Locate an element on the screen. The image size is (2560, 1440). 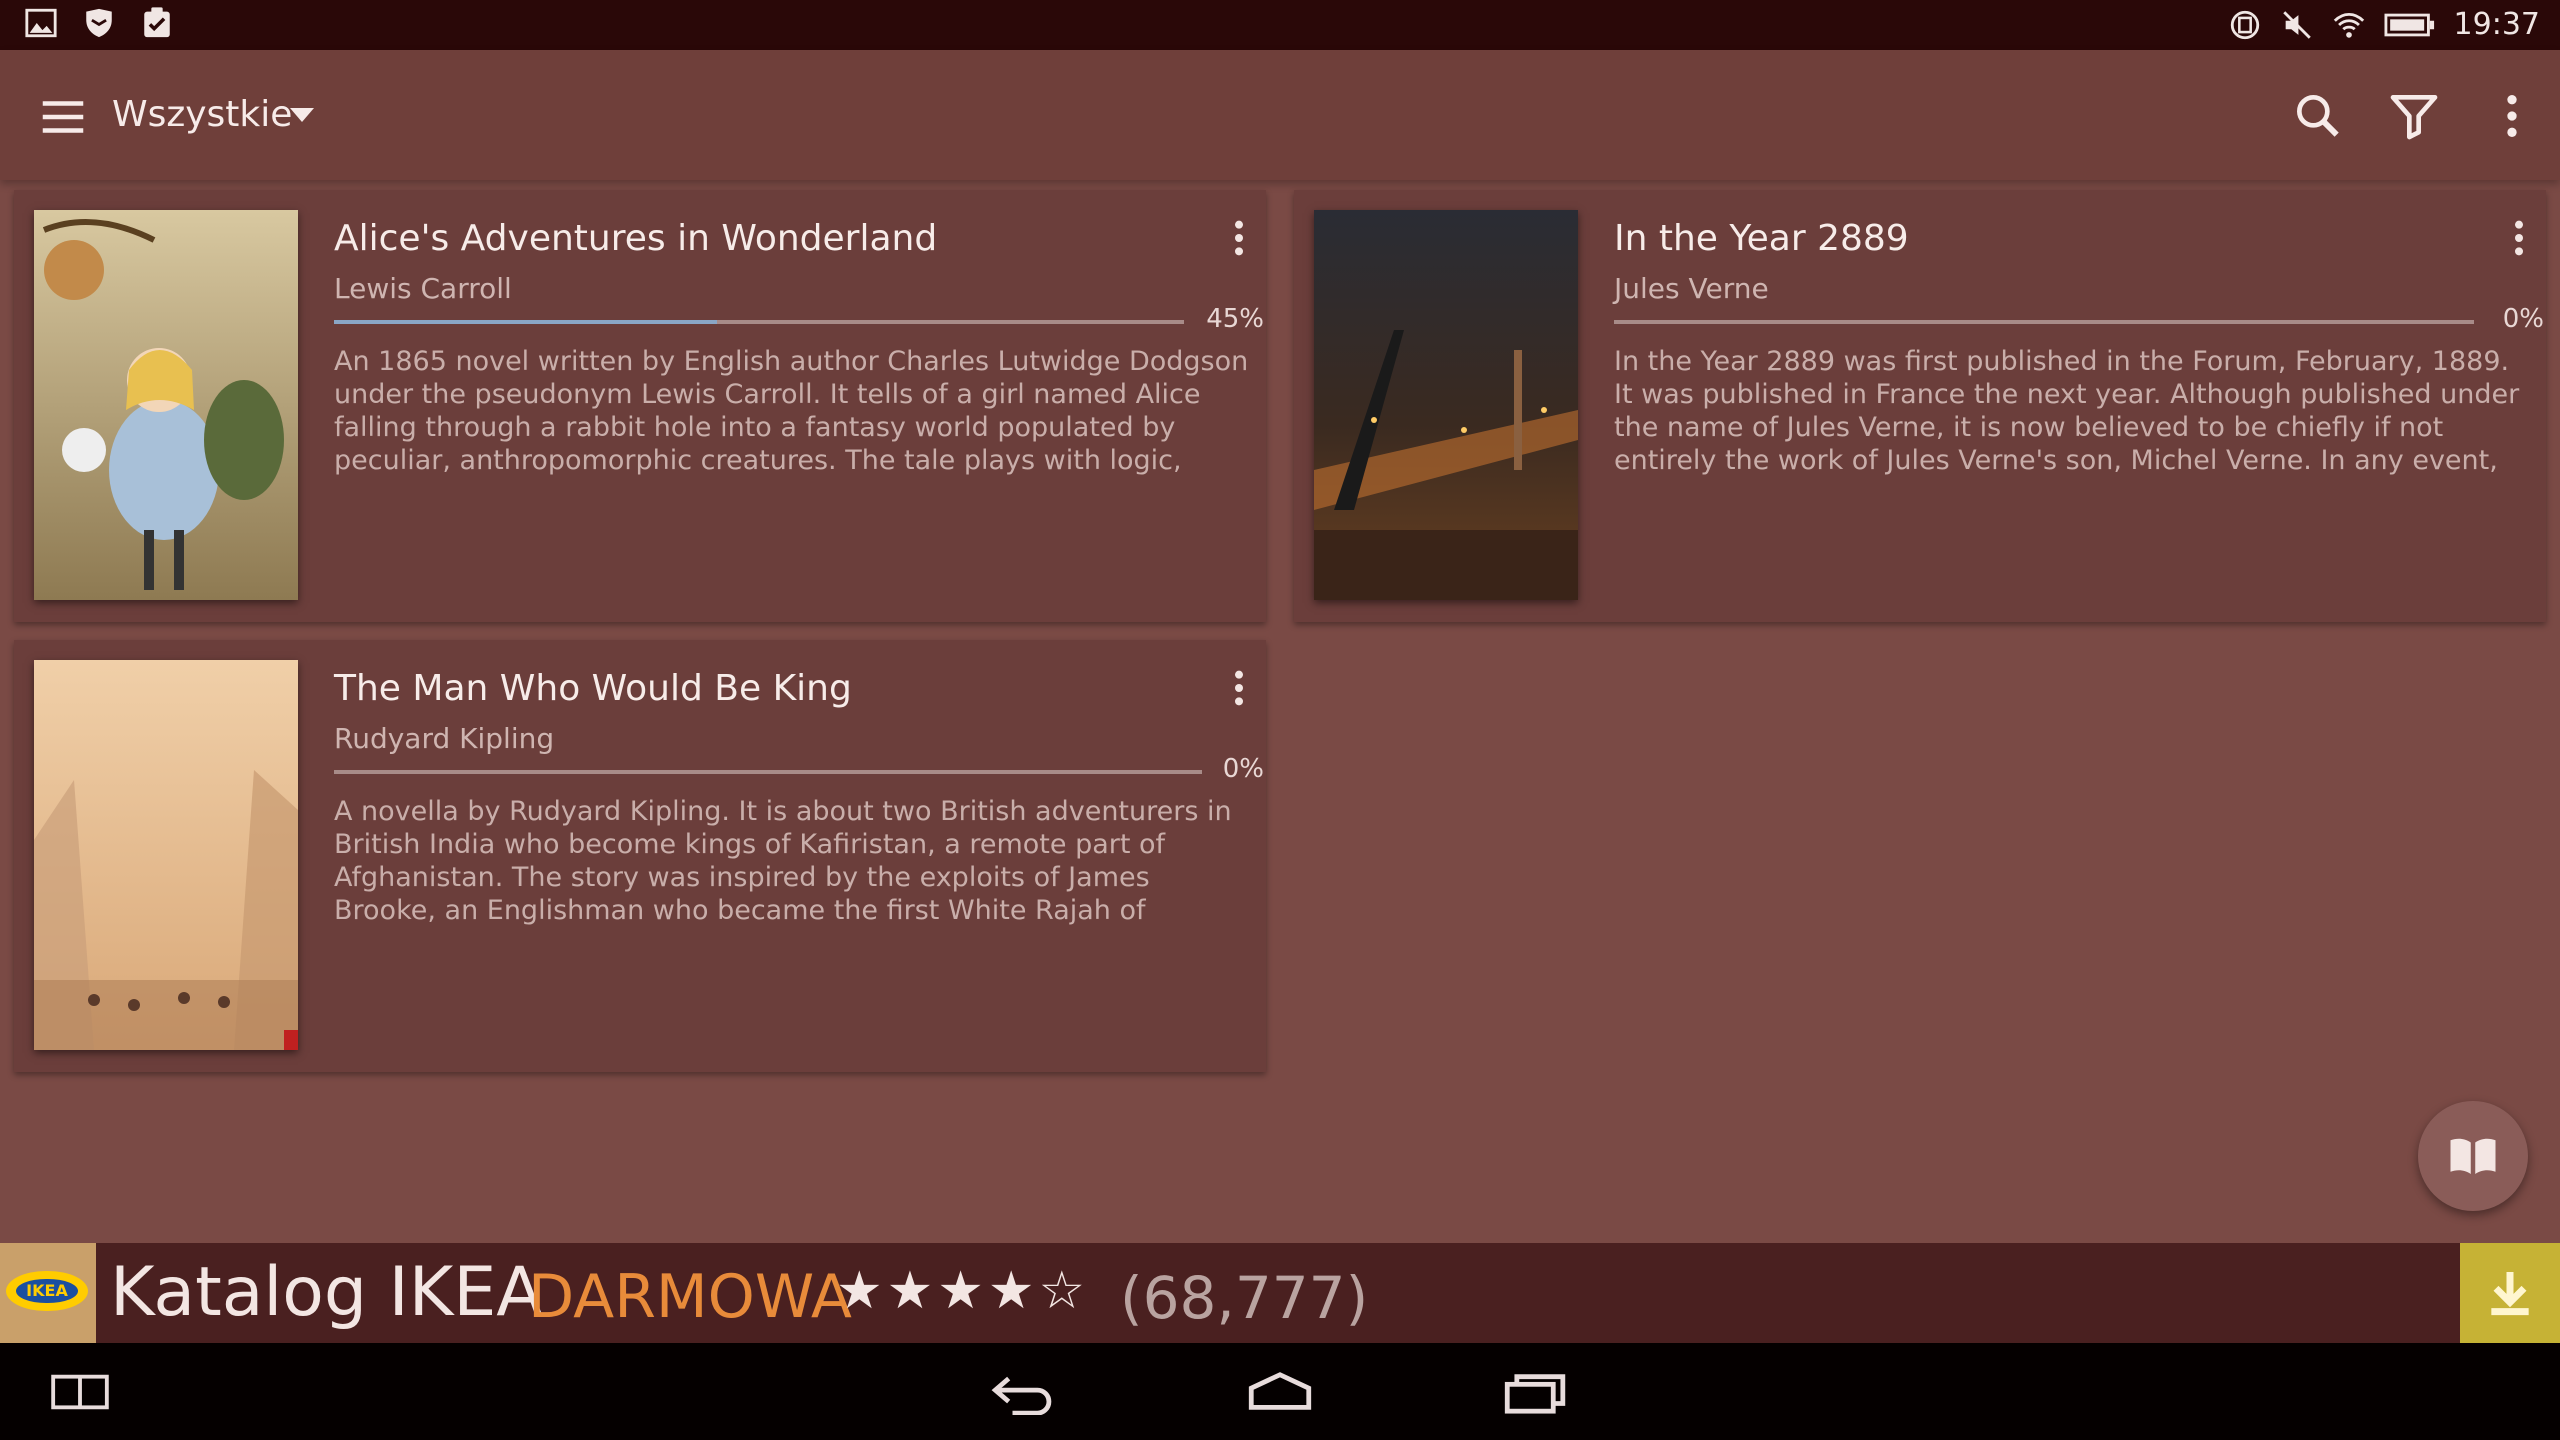
progress-percent: 45% is located at coordinates (1235, 319).